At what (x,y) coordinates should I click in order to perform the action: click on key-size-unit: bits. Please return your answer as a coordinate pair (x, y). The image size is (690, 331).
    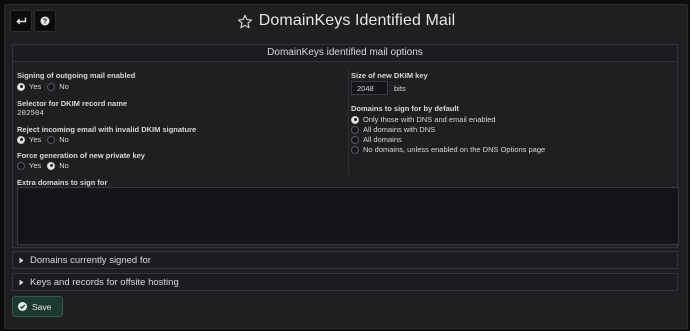
    Looking at the image, I should click on (400, 88).